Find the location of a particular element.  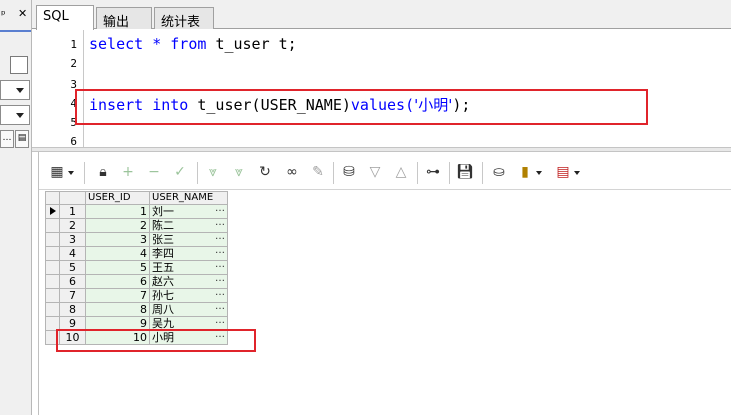

user-name-value: 孙七 is located at coordinates (163, 295).